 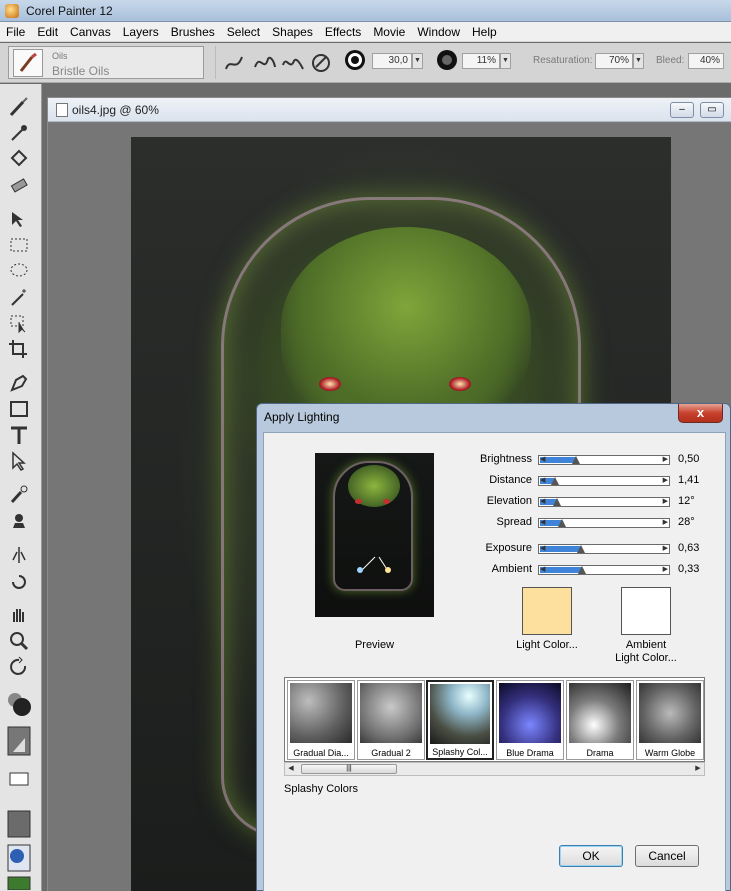 I want to click on menu-file: File, so click(x=15, y=32).